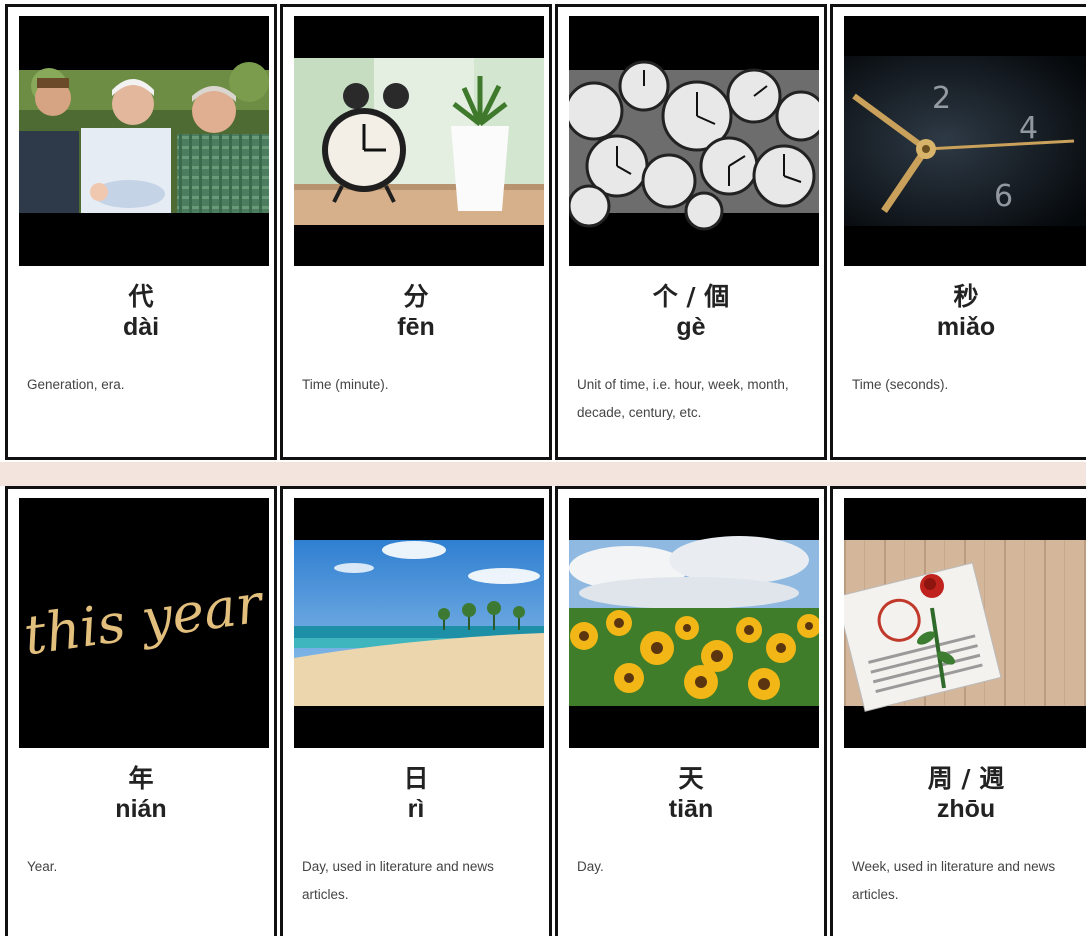  Describe the element at coordinates (1003, 196) in the screenshot. I see `svg-text: 6` at that location.